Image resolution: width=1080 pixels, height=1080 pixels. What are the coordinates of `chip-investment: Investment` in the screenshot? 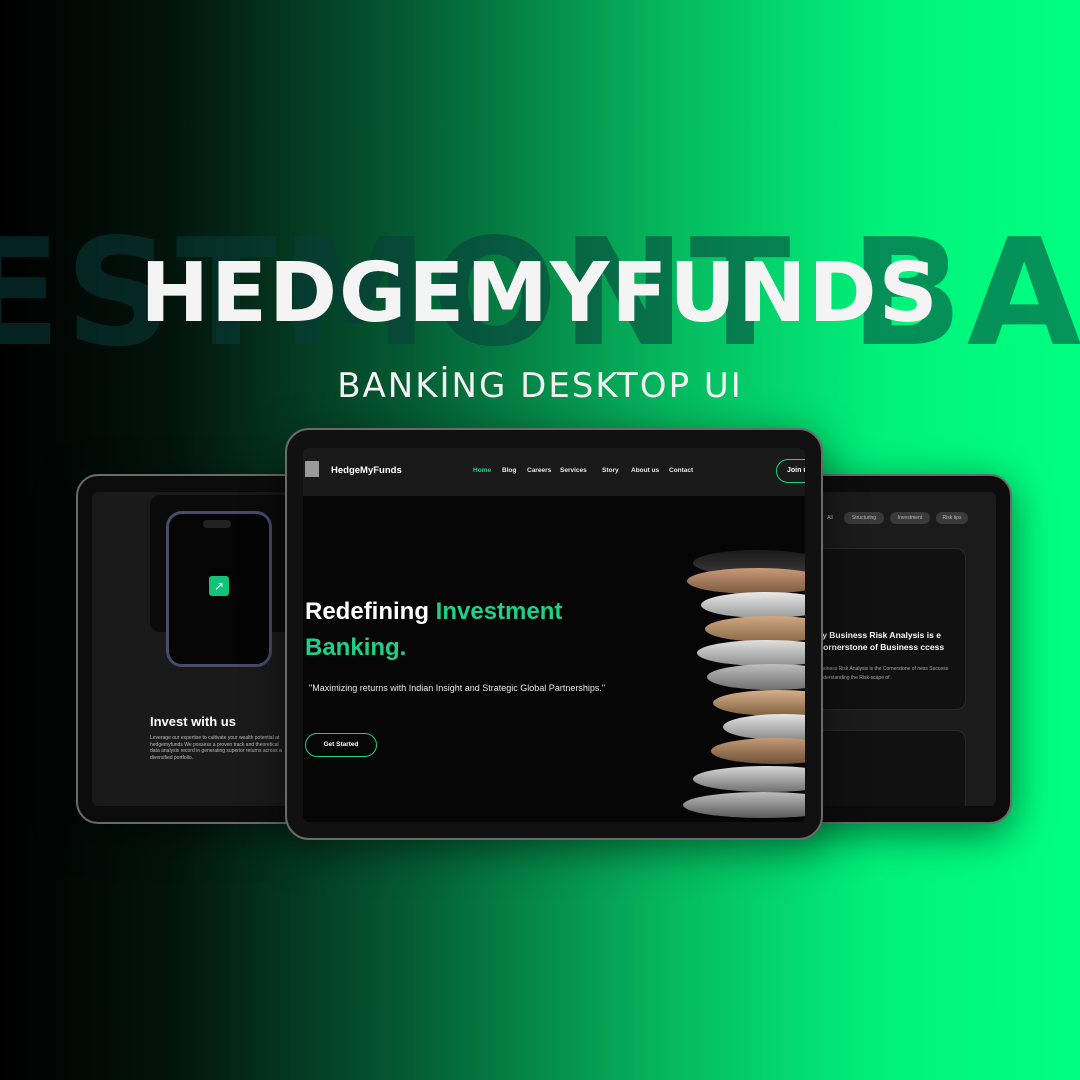 It's located at (910, 518).